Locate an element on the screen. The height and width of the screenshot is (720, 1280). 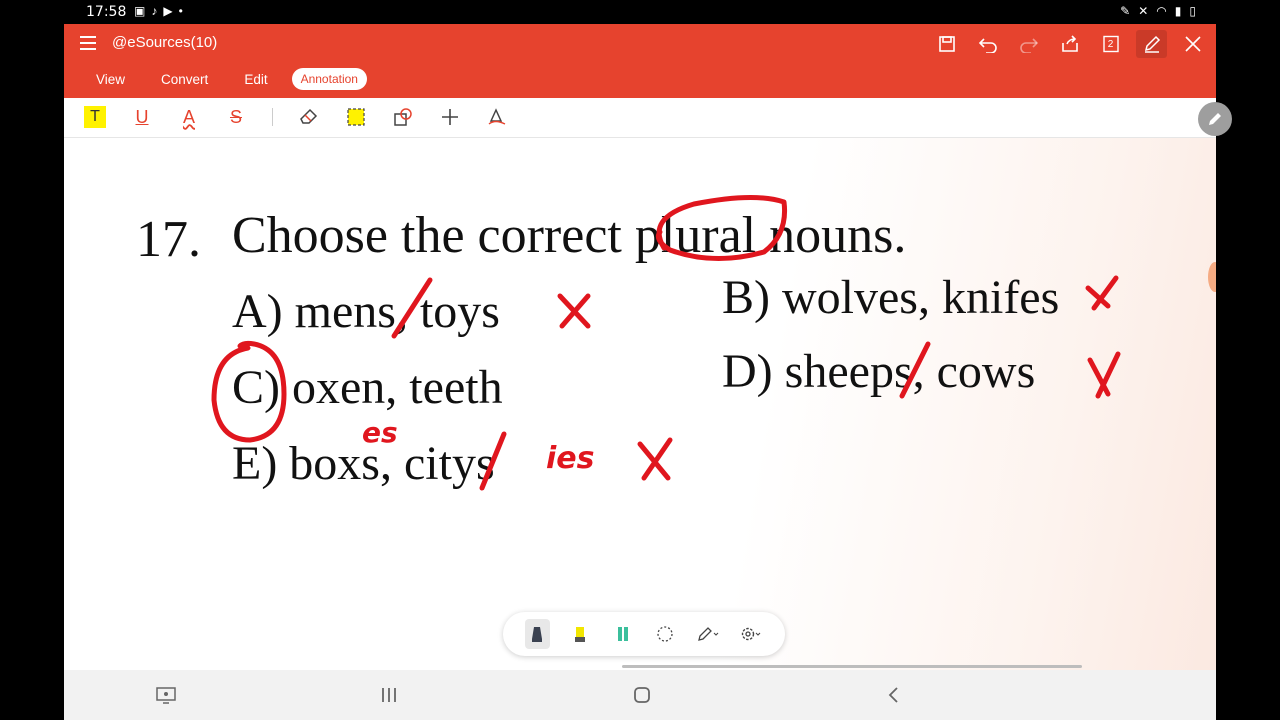
marker-pen-icon is located at coordinates (537, 634).